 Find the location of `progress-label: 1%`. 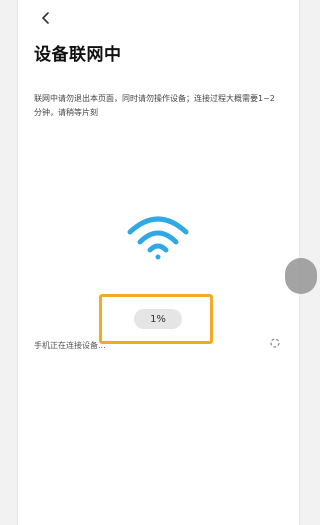

progress-label: 1% is located at coordinates (158, 319).